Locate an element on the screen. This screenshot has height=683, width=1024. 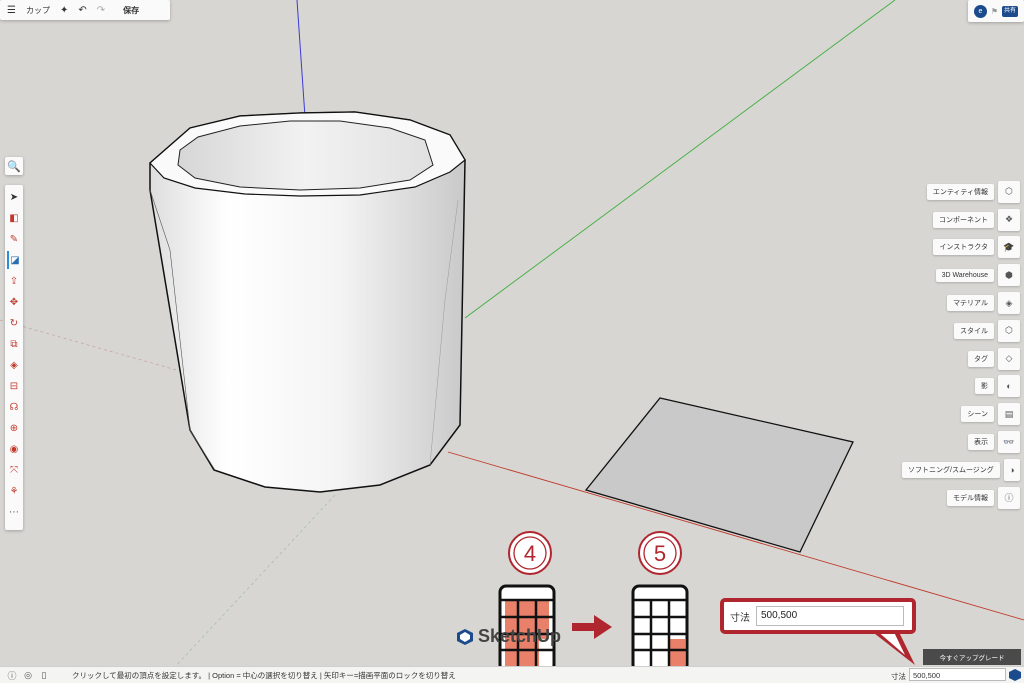
section-plane-tool-icon: ⊕ is located at coordinates (14, 428).